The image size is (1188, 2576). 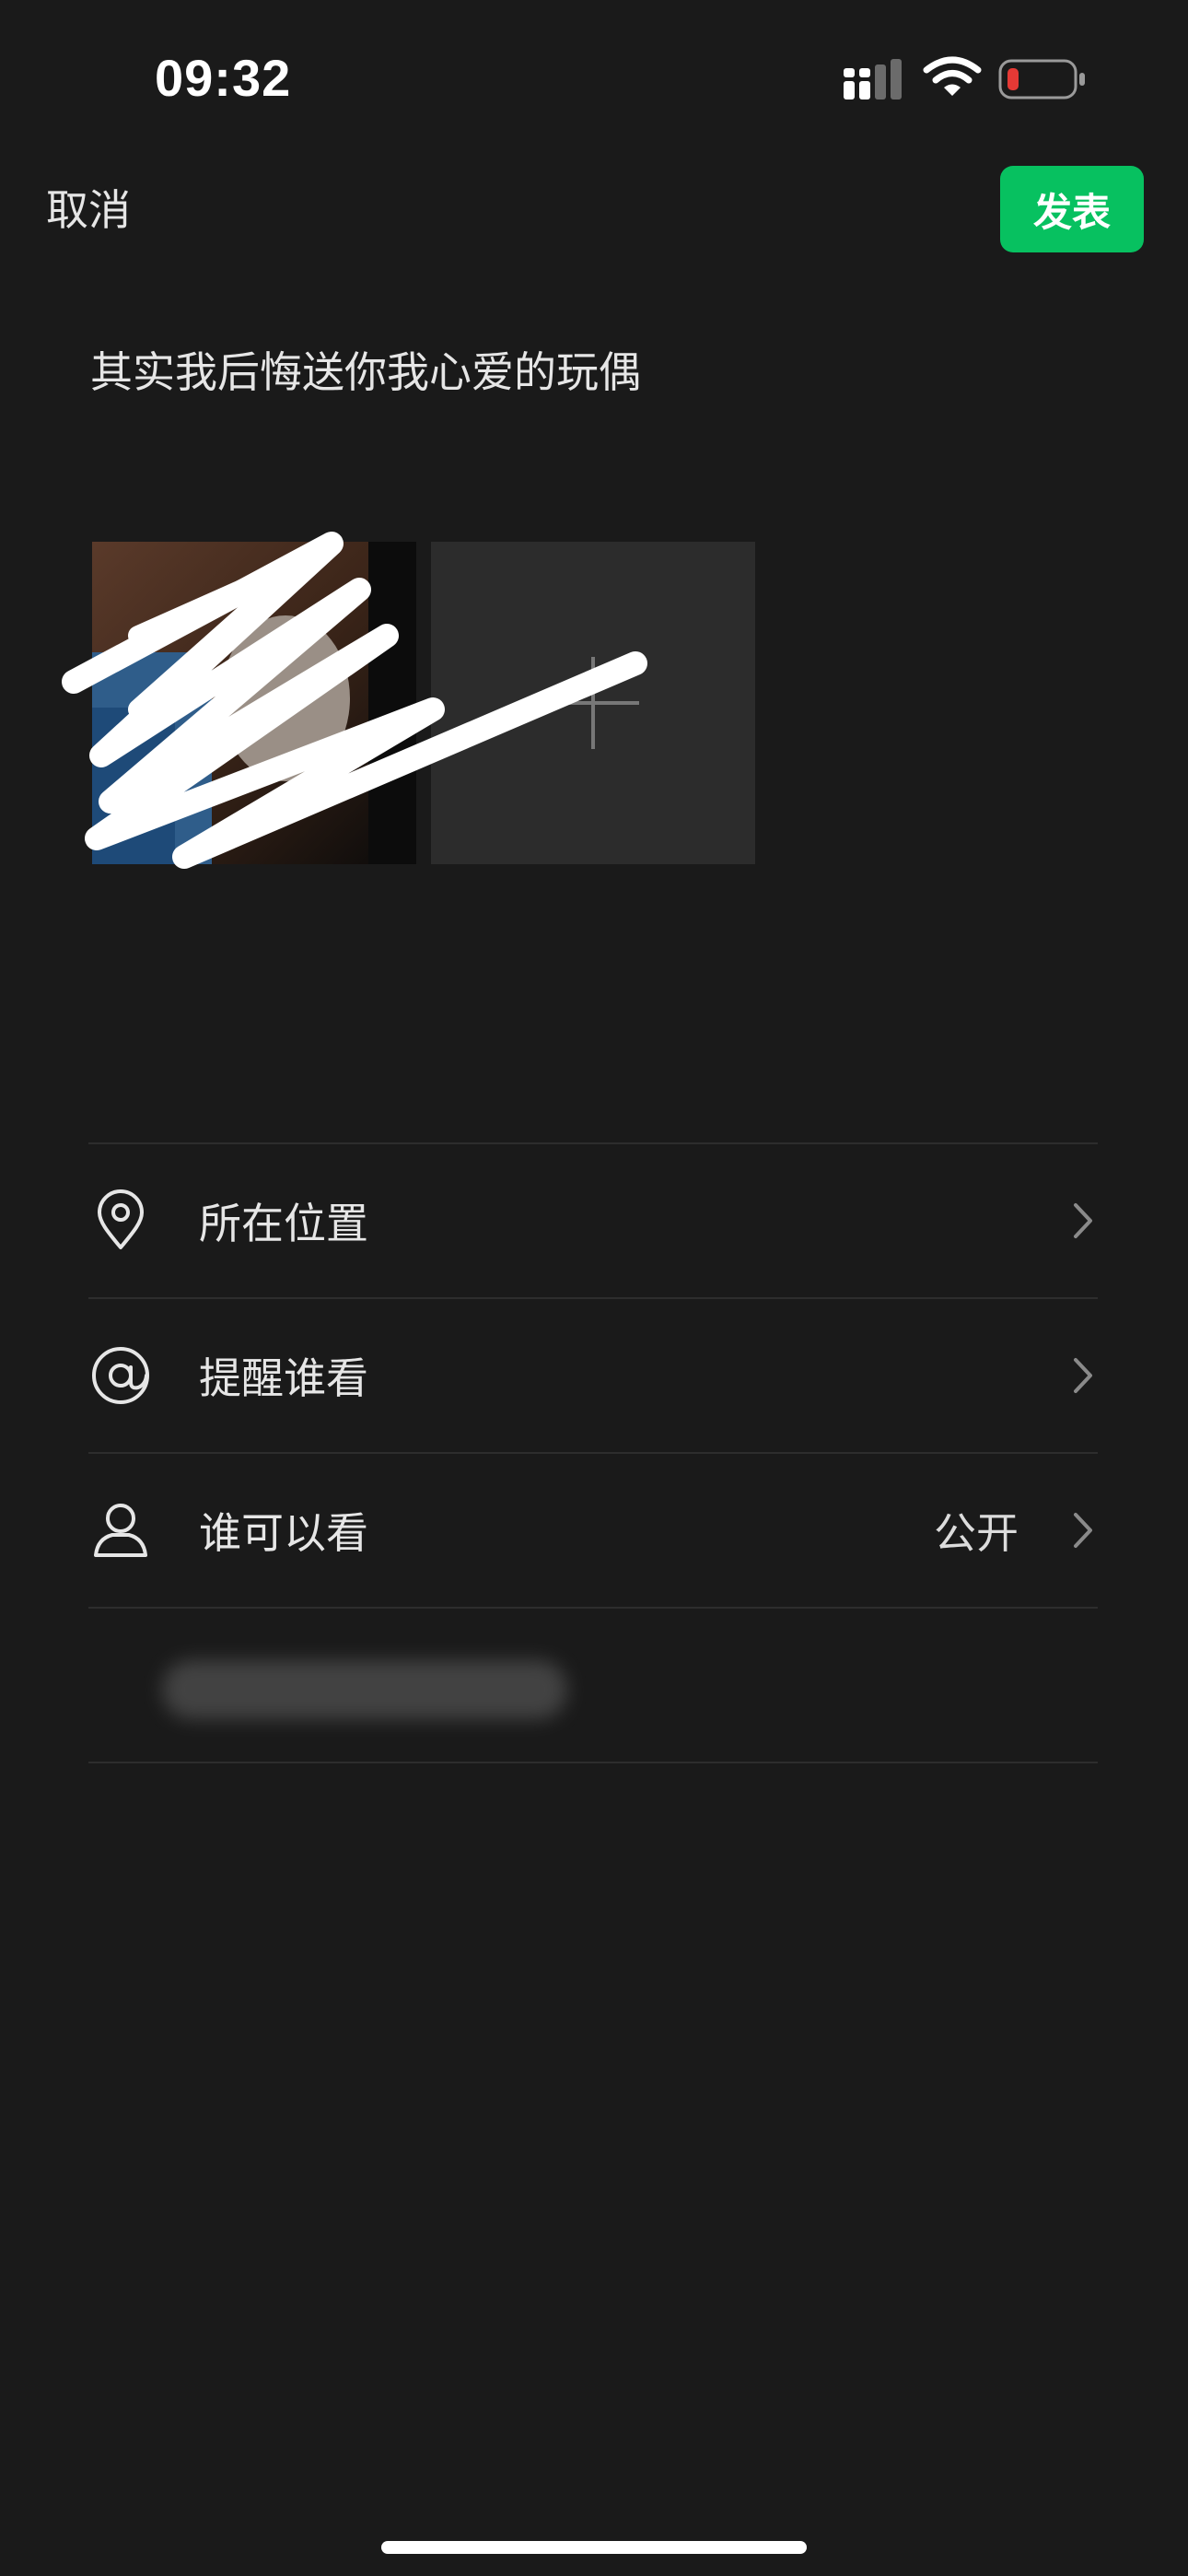 What do you see at coordinates (121, 1219) in the screenshot?
I see `location-pin-icon` at bounding box center [121, 1219].